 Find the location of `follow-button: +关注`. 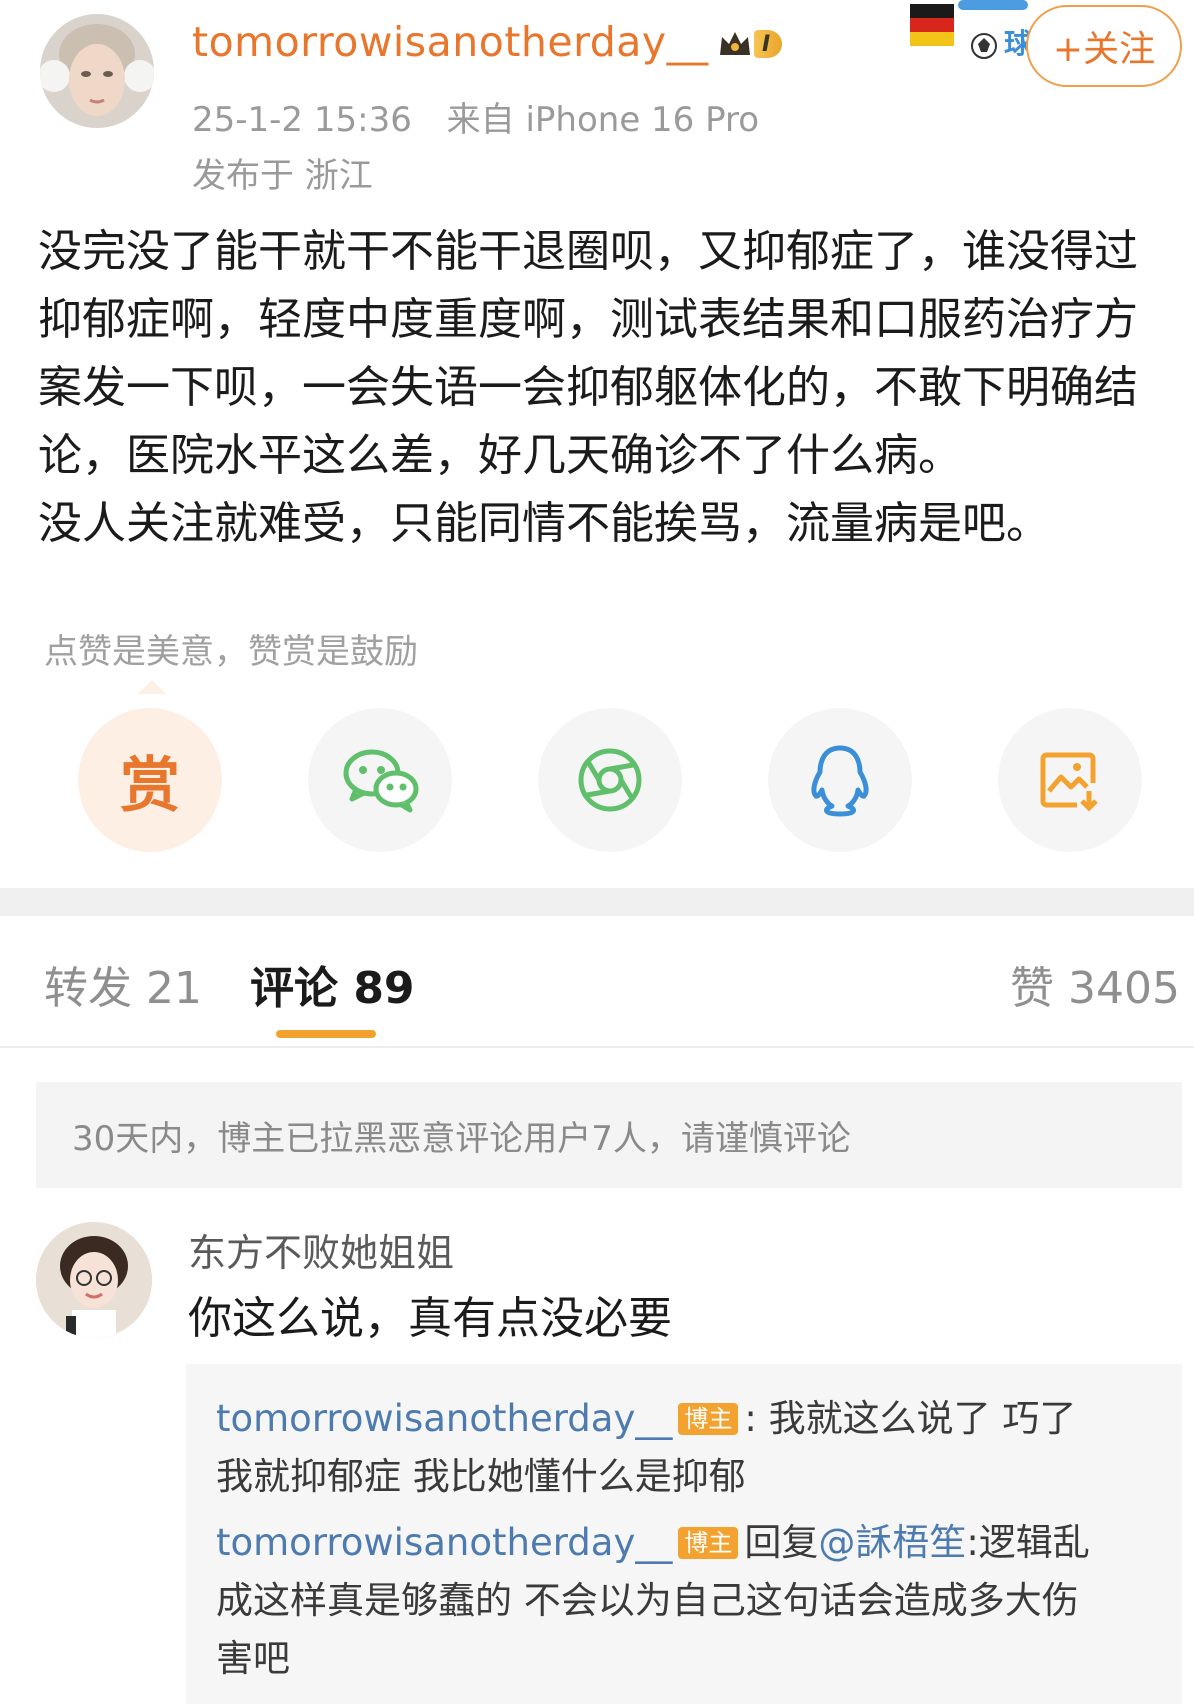

follow-button: +关注 is located at coordinates (1104, 46).